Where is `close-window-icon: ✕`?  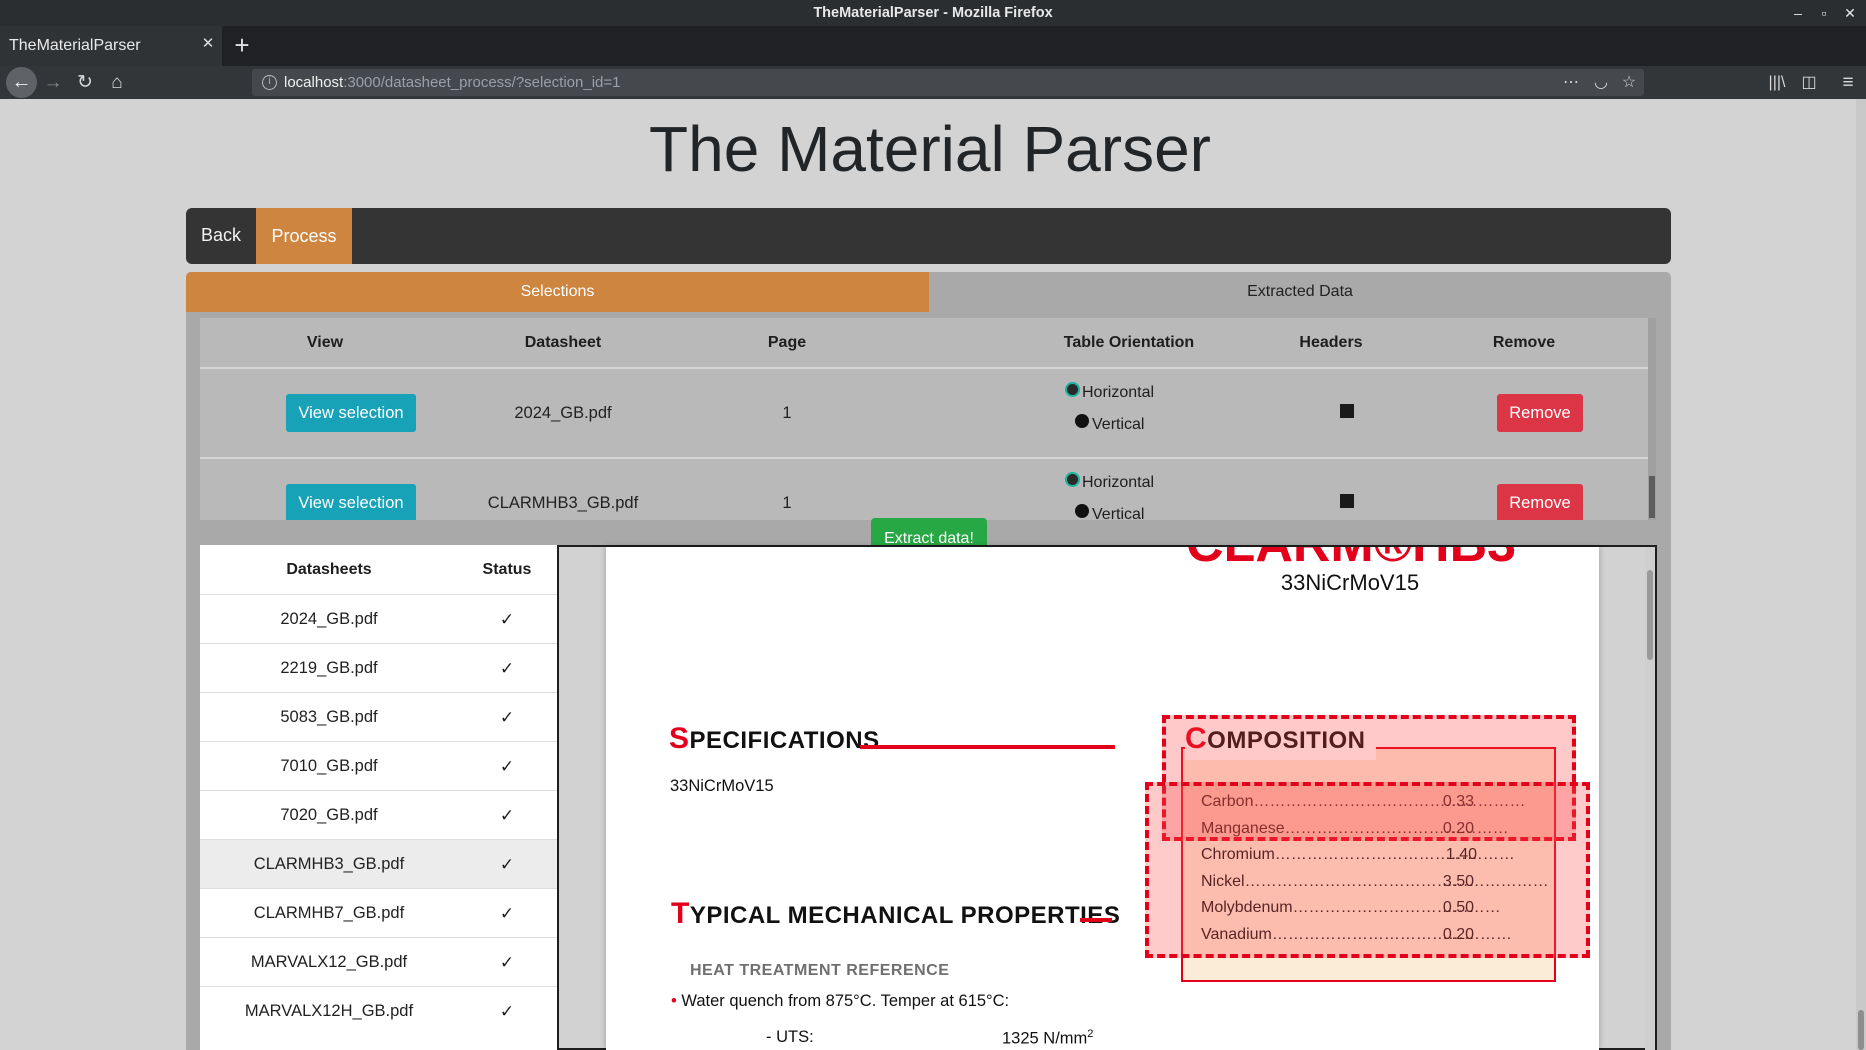 close-window-icon: ✕ is located at coordinates (1850, 13).